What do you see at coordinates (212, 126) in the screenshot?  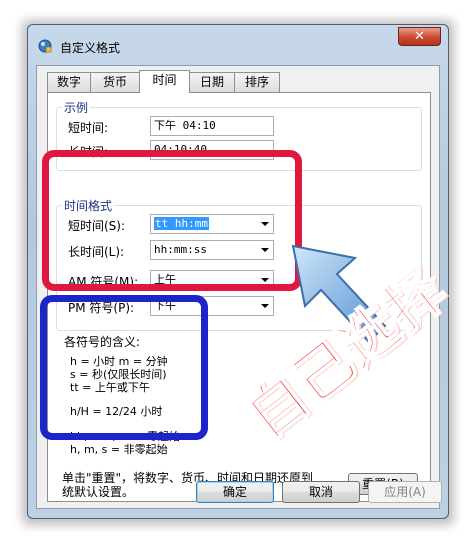 I see `example-short-time-field: 下午 04:10` at bounding box center [212, 126].